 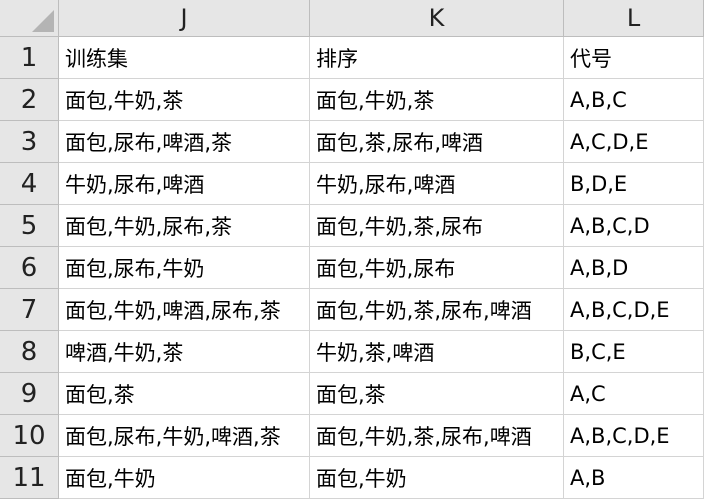 What do you see at coordinates (634, 310) in the screenshot?
I see `cell-l-7: A,B,C,D,E` at bounding box center [634, 310].